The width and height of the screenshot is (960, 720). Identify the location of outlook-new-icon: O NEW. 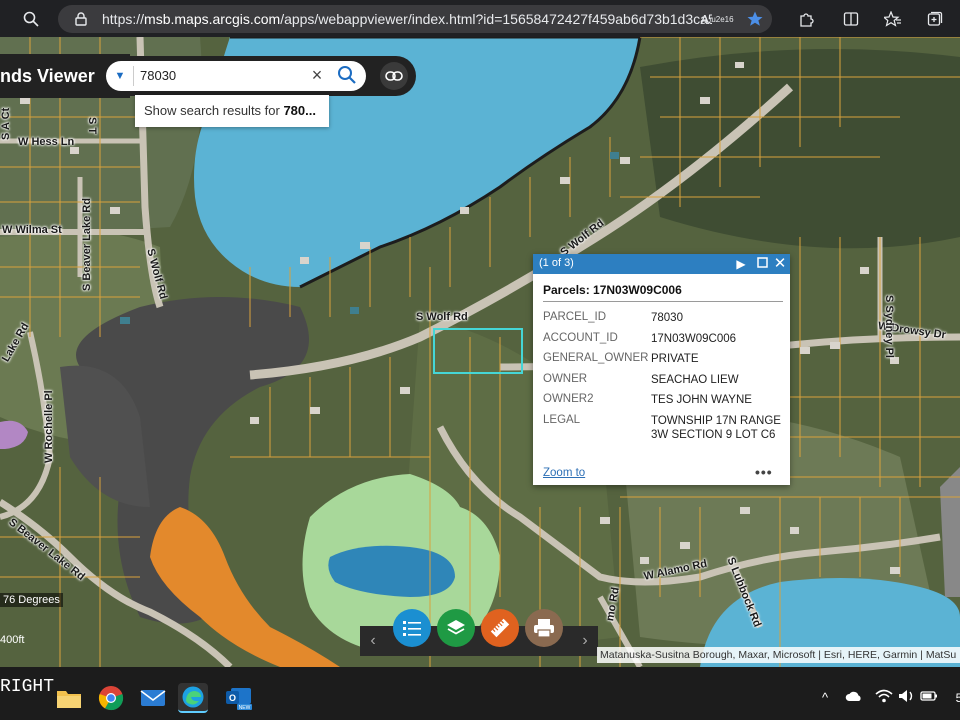
(239, 698).